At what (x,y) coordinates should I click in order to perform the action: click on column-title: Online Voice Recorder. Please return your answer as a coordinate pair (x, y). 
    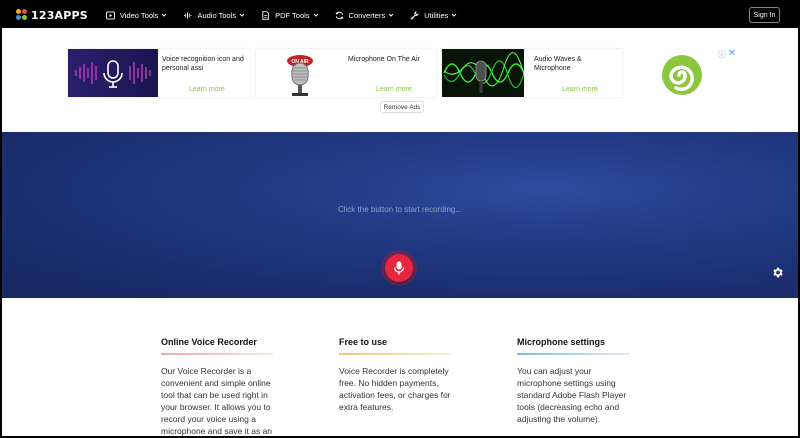
    Looking at the image, I should click on (209, 342).